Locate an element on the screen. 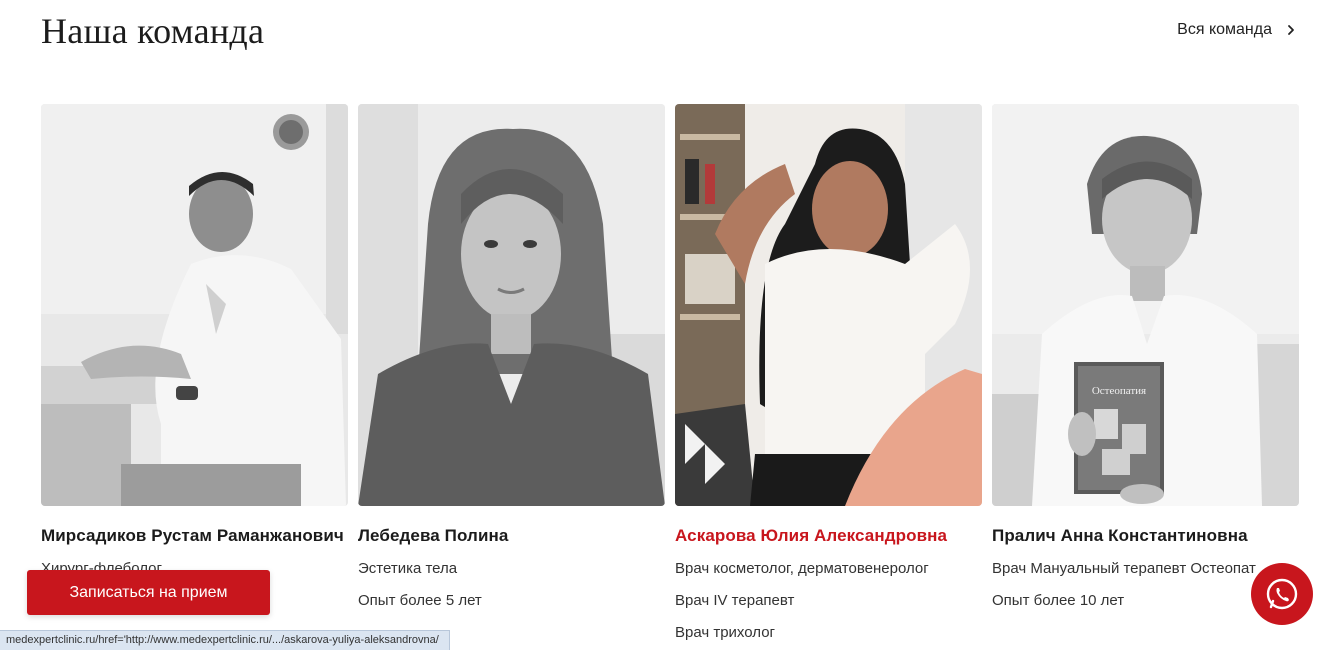 The image size is (1340, 650). doctor-specialty: Врач трихолог is located at coordinates (725, 632).